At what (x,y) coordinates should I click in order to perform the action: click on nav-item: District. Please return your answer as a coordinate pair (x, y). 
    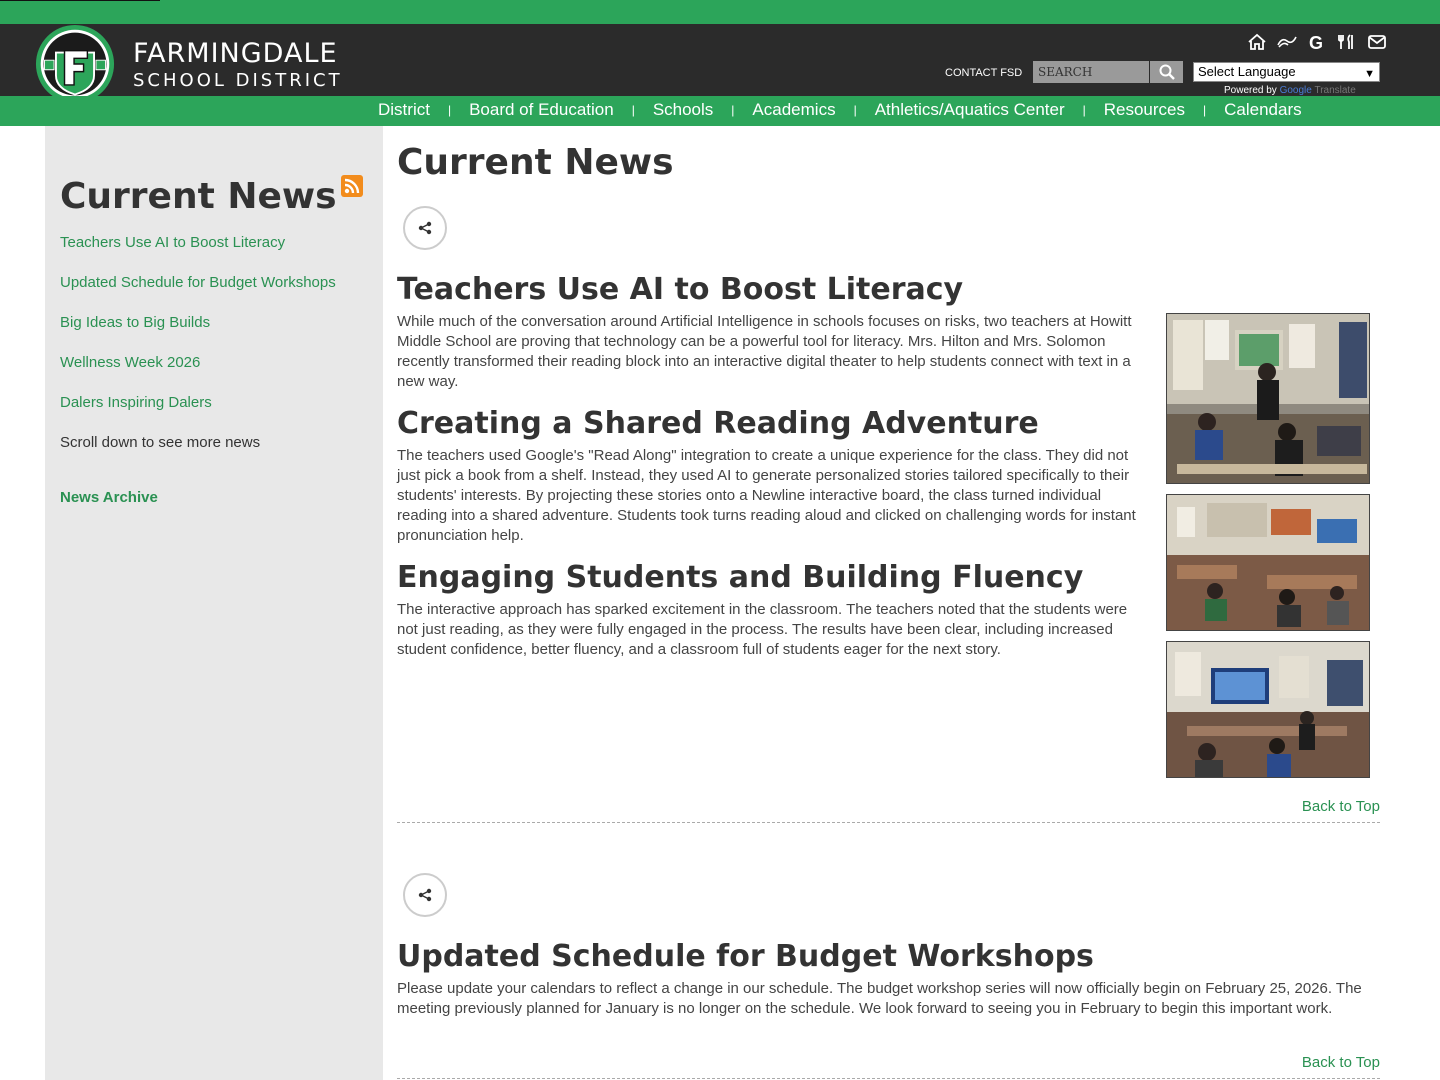
    Looking at the image, I should click on (404, 110).